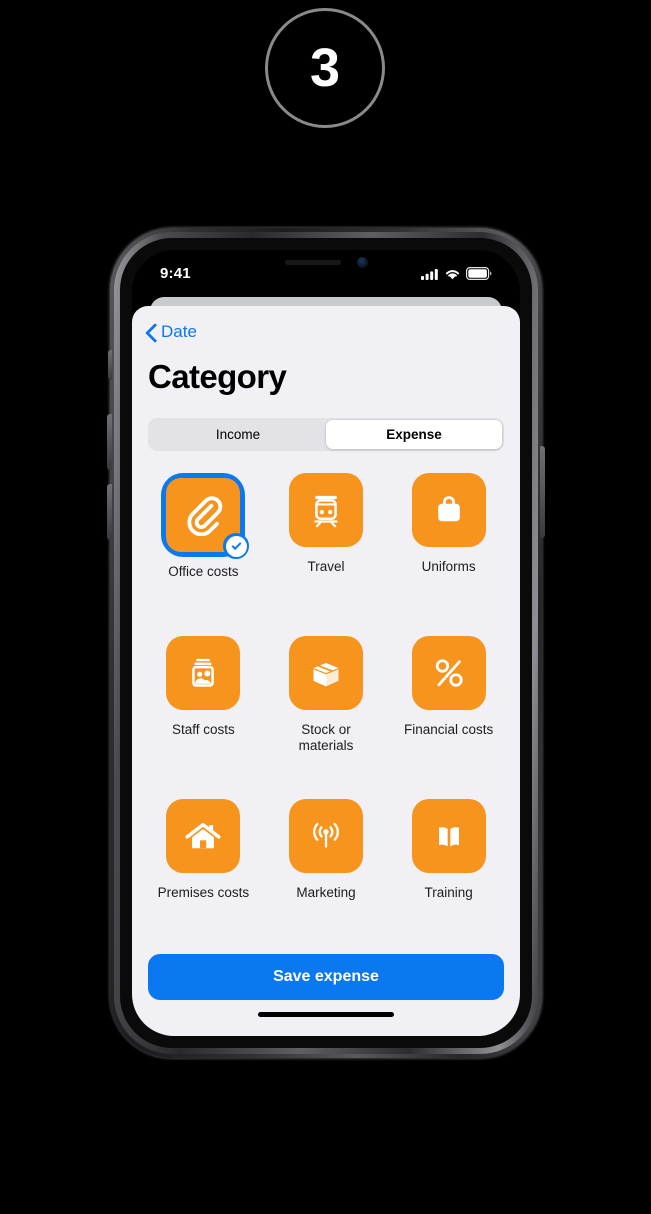 This screenshot has height=1214, width=651. What do you see at coordinates (151, 332) in the screenshot?
I see `chevron-left-icon` at bounding box center [151, 332].